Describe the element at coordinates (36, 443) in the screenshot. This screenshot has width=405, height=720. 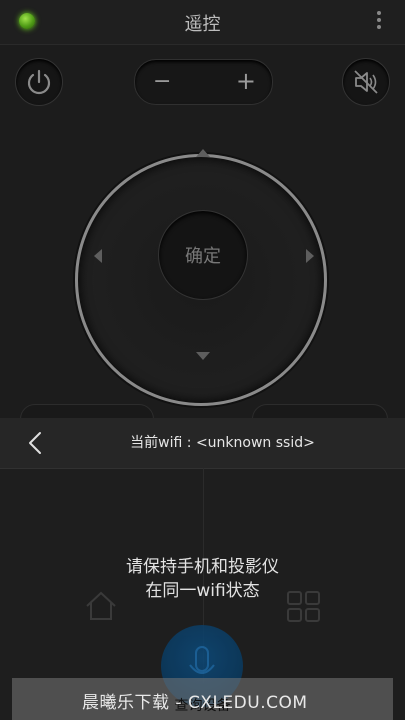
I see `back-arrow-icon` at that location.